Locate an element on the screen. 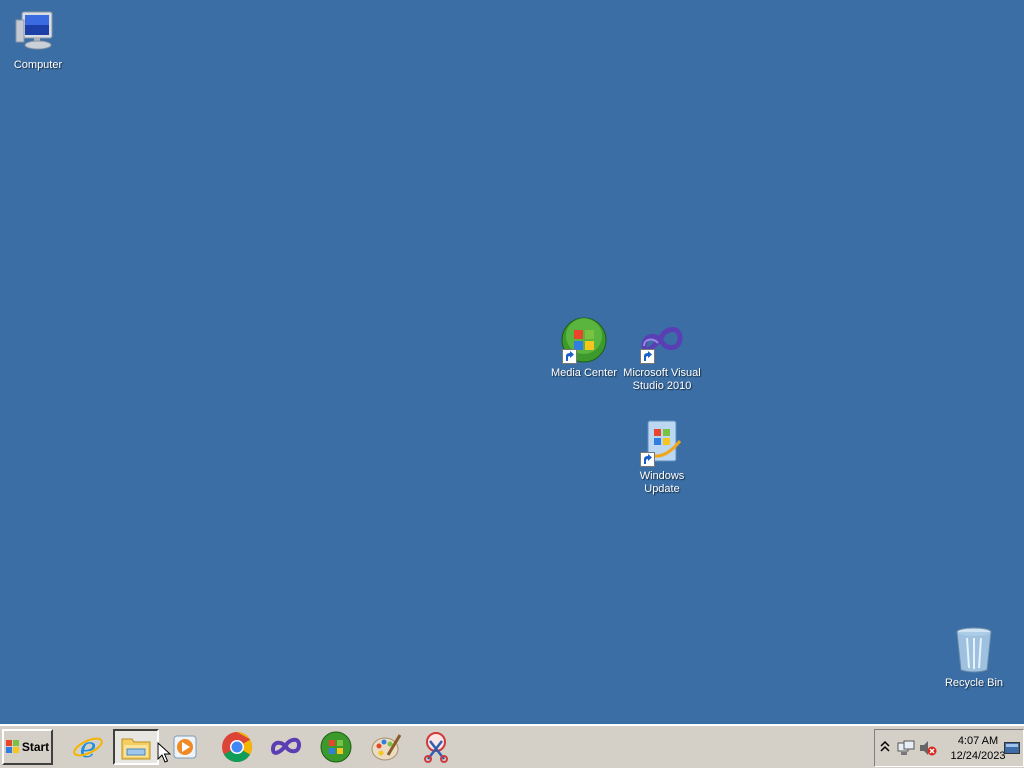 This screenshot has width=1024, height=769. desktop-icon-visual-studio: Microsoft Visual Studio 2010 is located at coordinates (662, 354).